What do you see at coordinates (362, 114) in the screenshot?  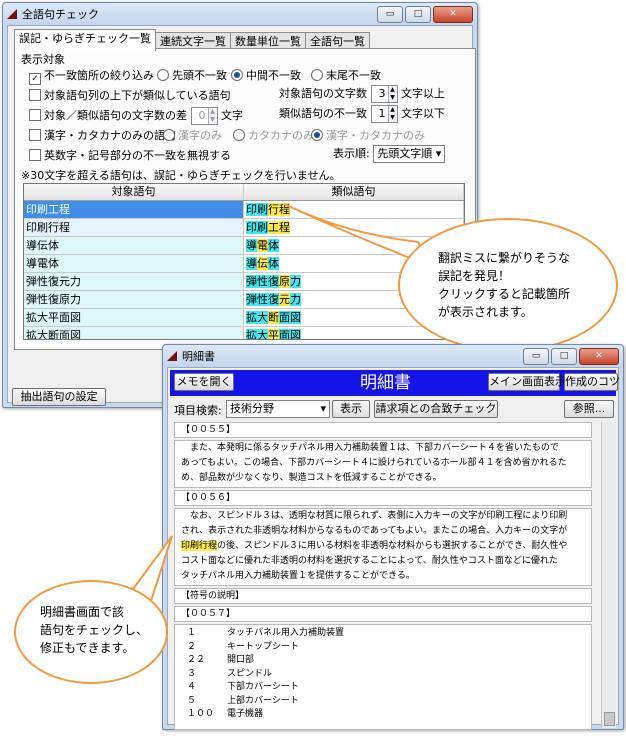 I see `mismatch-count-group: 類似語句の不一致 1 ▲ ▼ 文字以下` at bounding box center [362, 114].